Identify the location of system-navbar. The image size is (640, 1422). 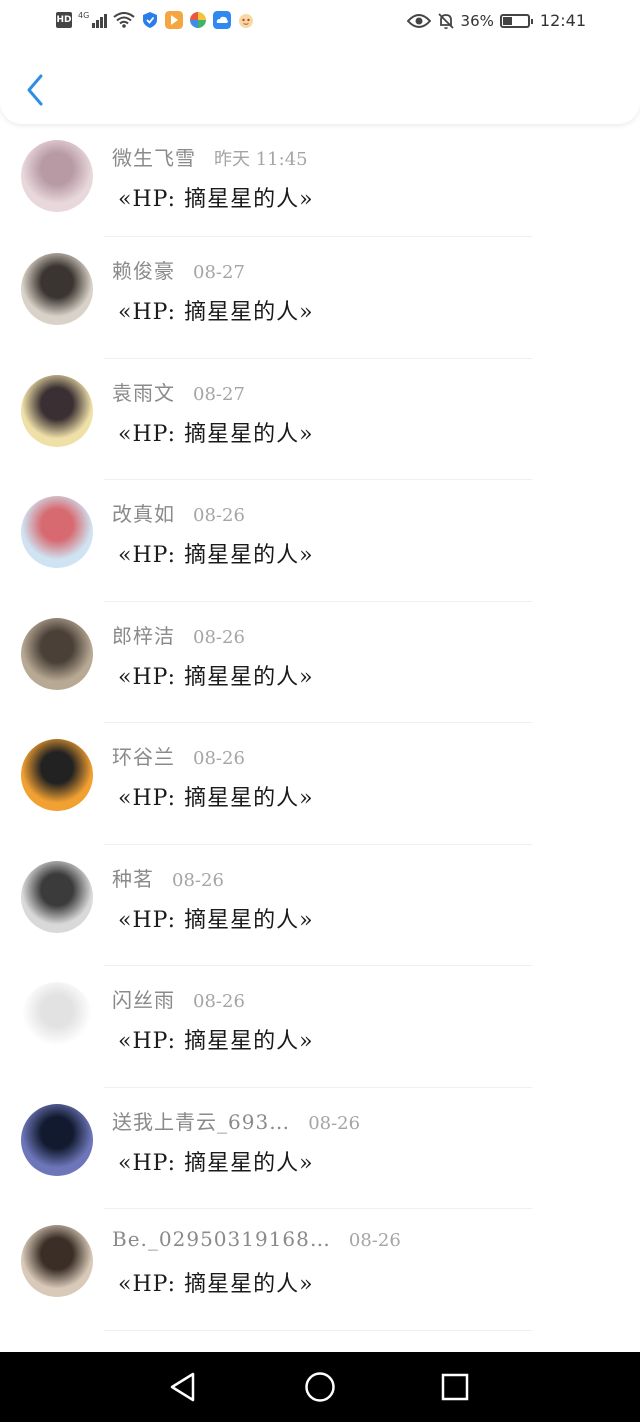
(320, 1387).